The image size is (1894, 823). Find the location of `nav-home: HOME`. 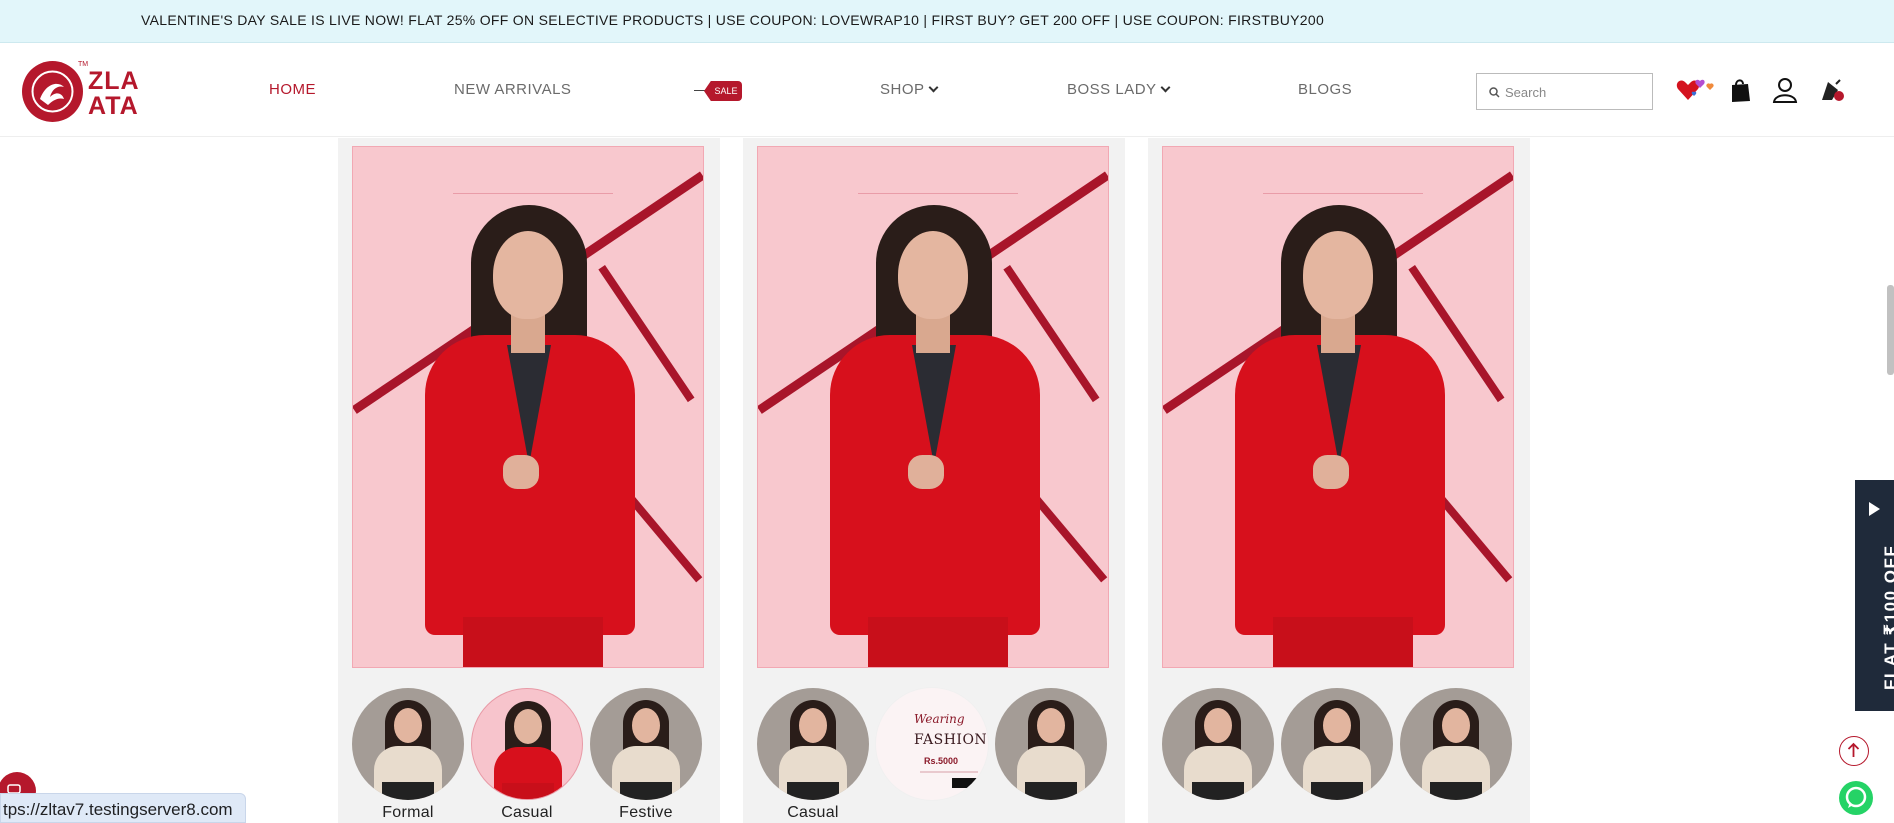

nav-home: HOME is located at coordinates (292, 89).